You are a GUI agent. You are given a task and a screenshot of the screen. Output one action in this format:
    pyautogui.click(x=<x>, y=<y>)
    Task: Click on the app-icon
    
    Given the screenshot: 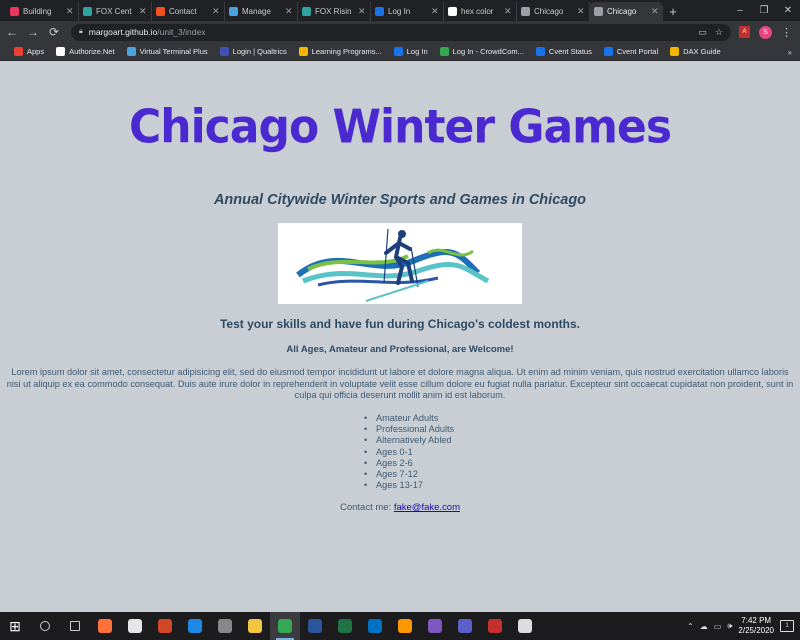 What is the action you would take?
    pyautogui.click(x=435, y=626)
    